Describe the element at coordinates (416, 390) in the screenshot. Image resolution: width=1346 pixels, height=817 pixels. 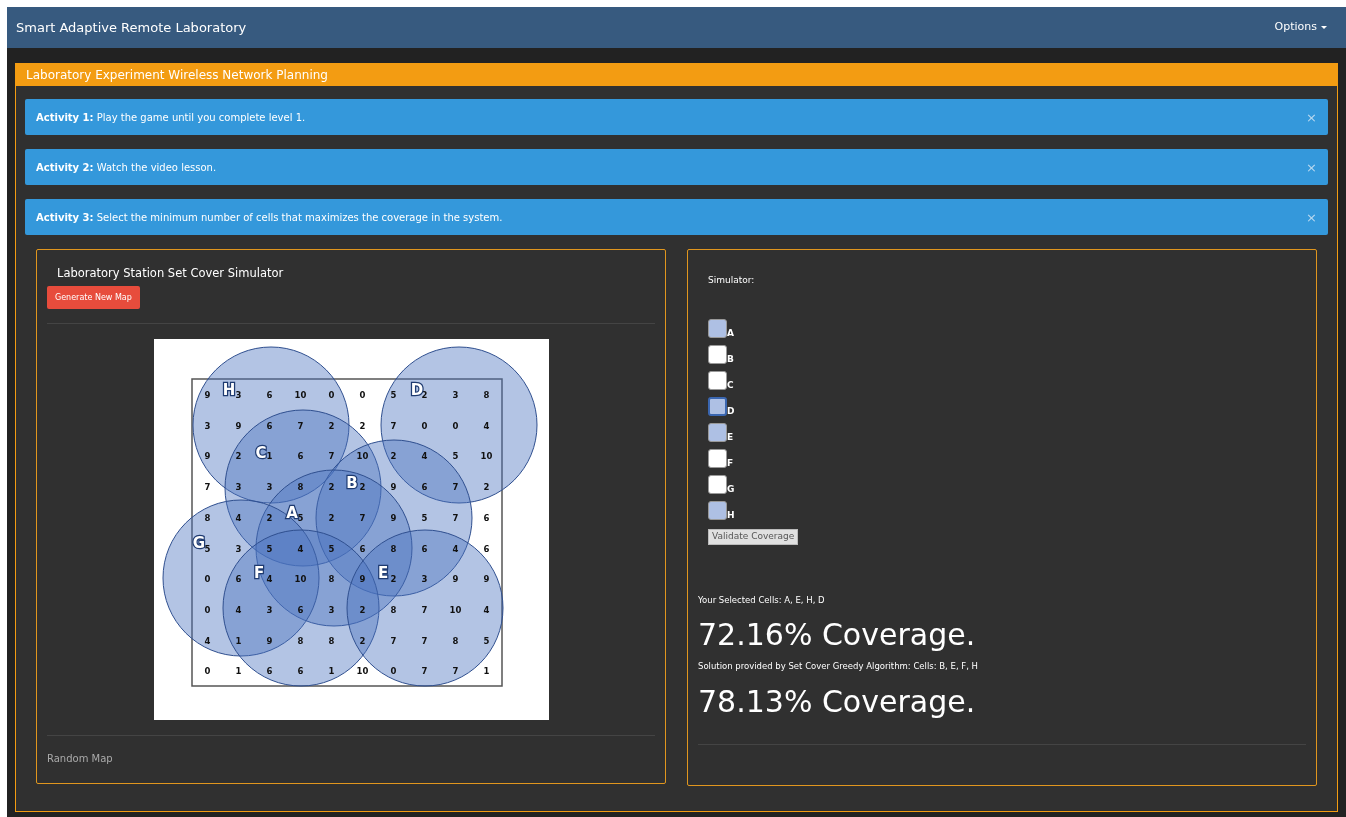
I see `circle-label: D` at that location.